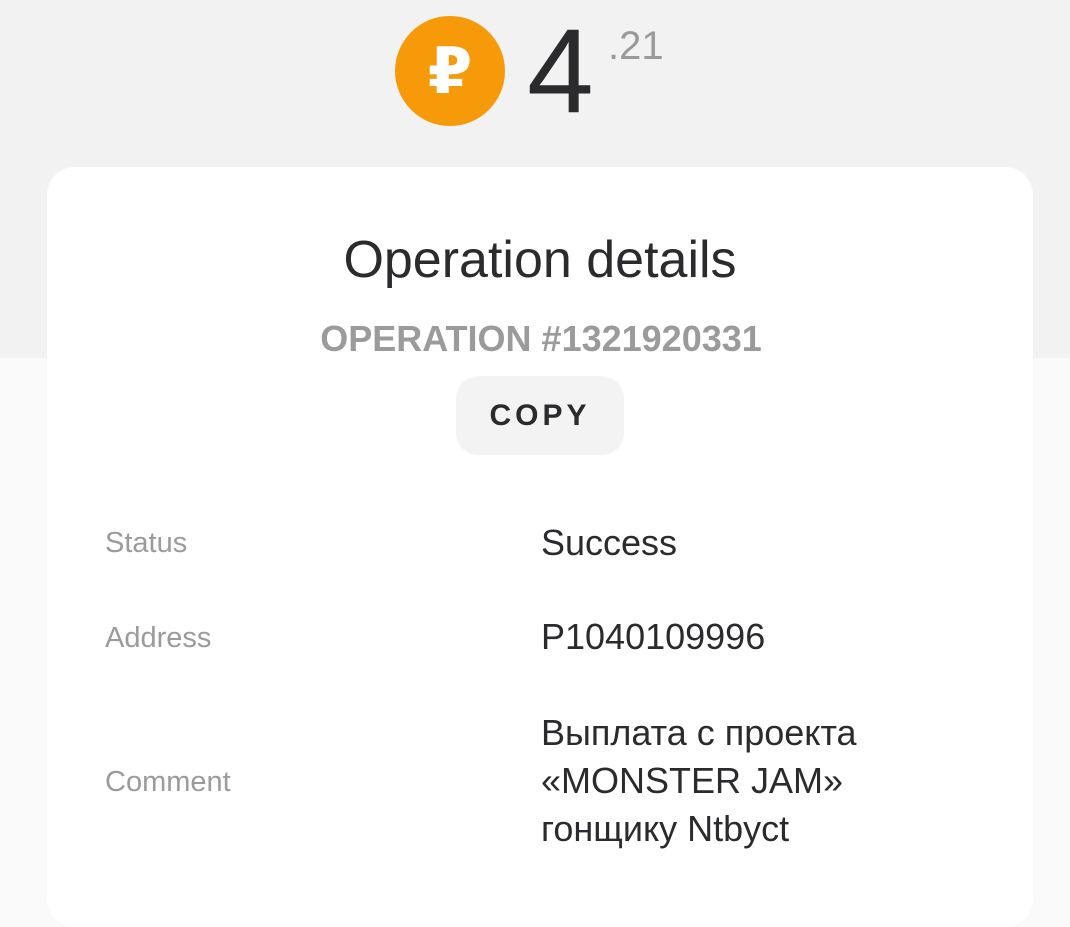 The width and height of the screenshot is (1070, 927). I want to click on card-title: Operation details, so click(540, 260).